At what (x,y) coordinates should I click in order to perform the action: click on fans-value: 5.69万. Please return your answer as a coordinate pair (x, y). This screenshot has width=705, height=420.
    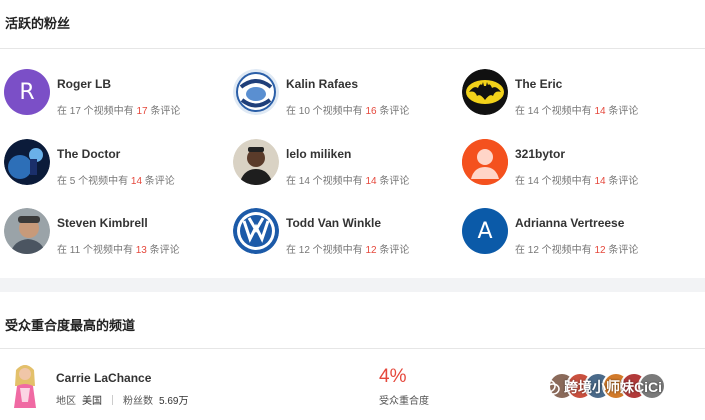
    Looking at the image, I should click on (174, 401).